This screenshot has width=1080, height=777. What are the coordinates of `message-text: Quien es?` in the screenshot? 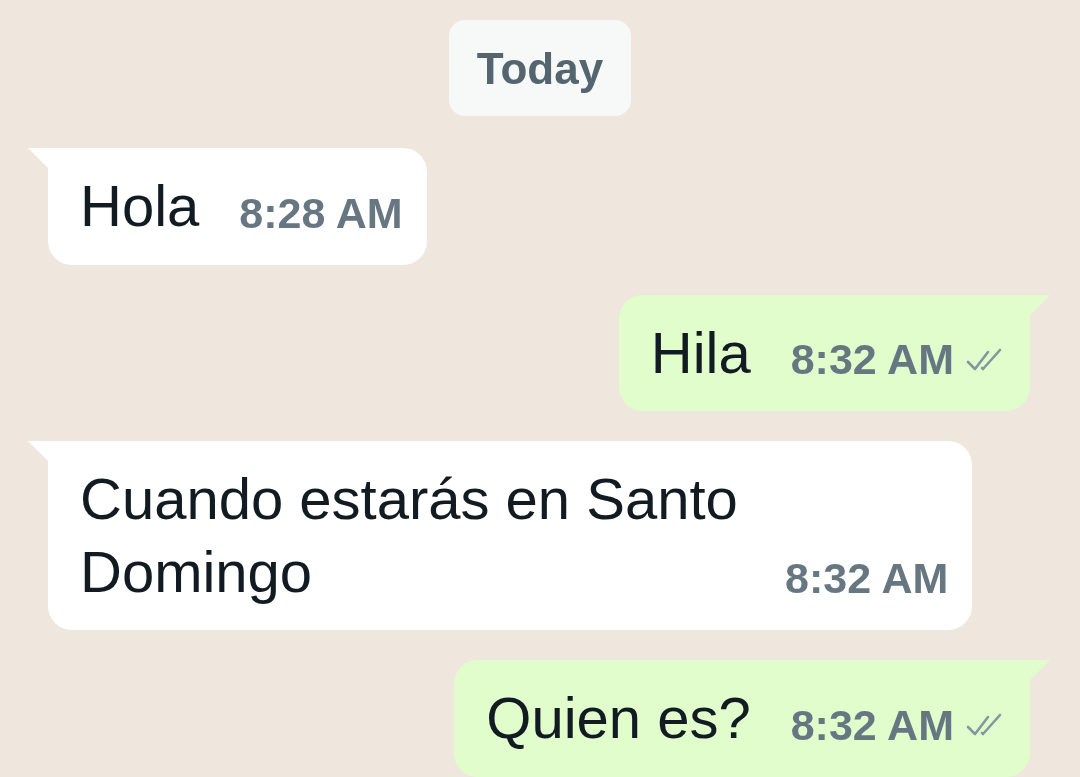 It's located at (618, 718).